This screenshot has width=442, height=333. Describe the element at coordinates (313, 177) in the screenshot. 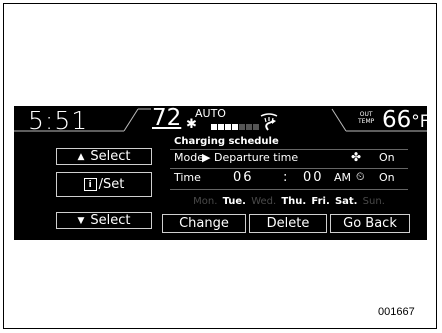

I see `time-minute: 00` at that location.